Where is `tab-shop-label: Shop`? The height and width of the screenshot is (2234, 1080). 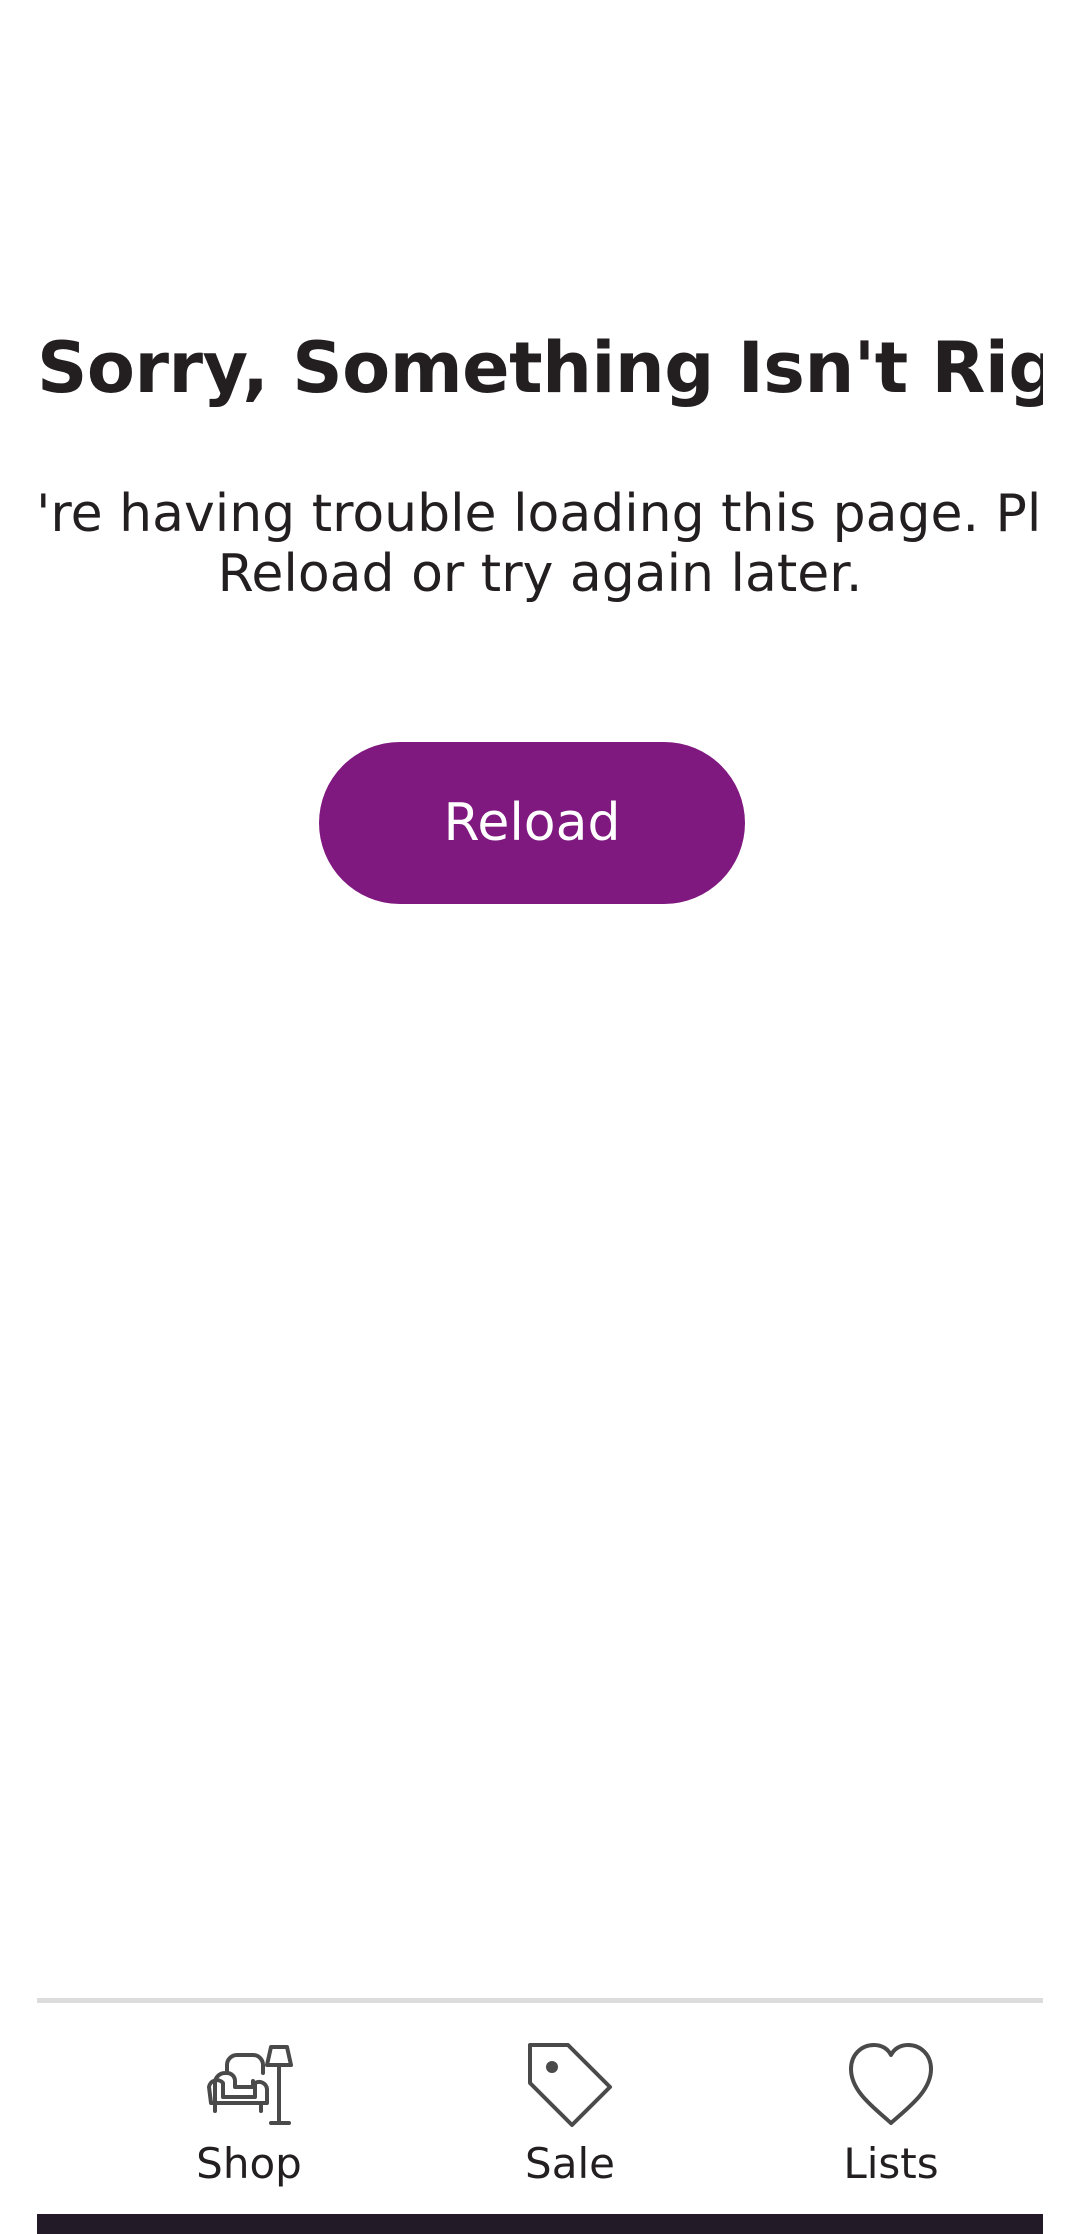 tab-shop-label: Shop is located at coordinates (249, 2163).